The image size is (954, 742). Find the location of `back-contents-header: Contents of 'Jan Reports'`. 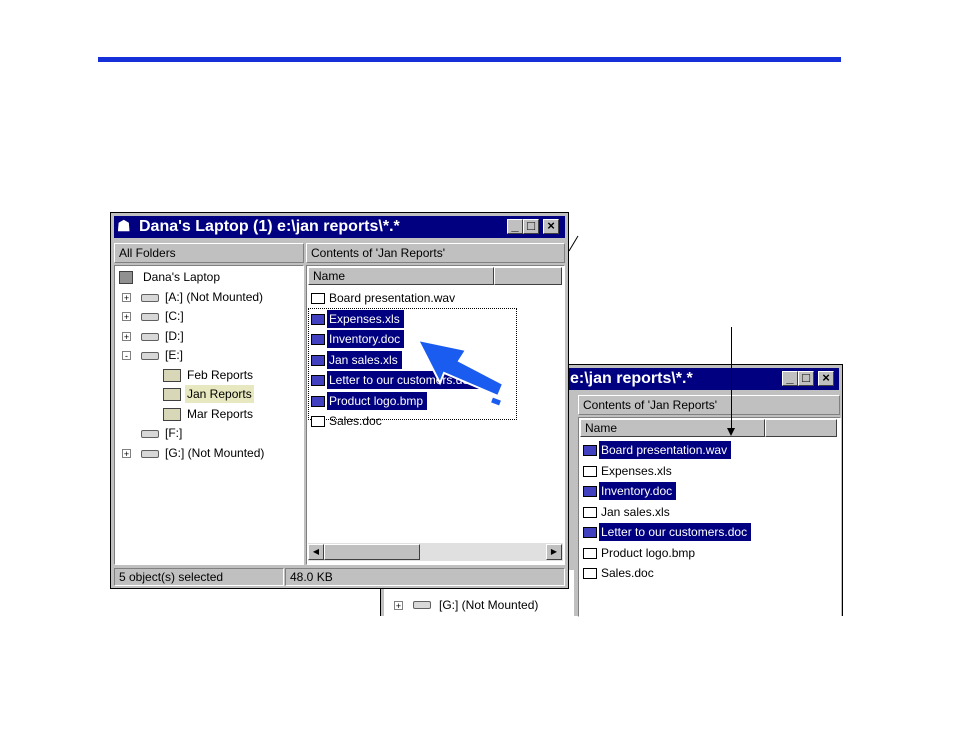

back-contents-header: Contents of 'Jan Reports' is located at coordinates (709, 405).